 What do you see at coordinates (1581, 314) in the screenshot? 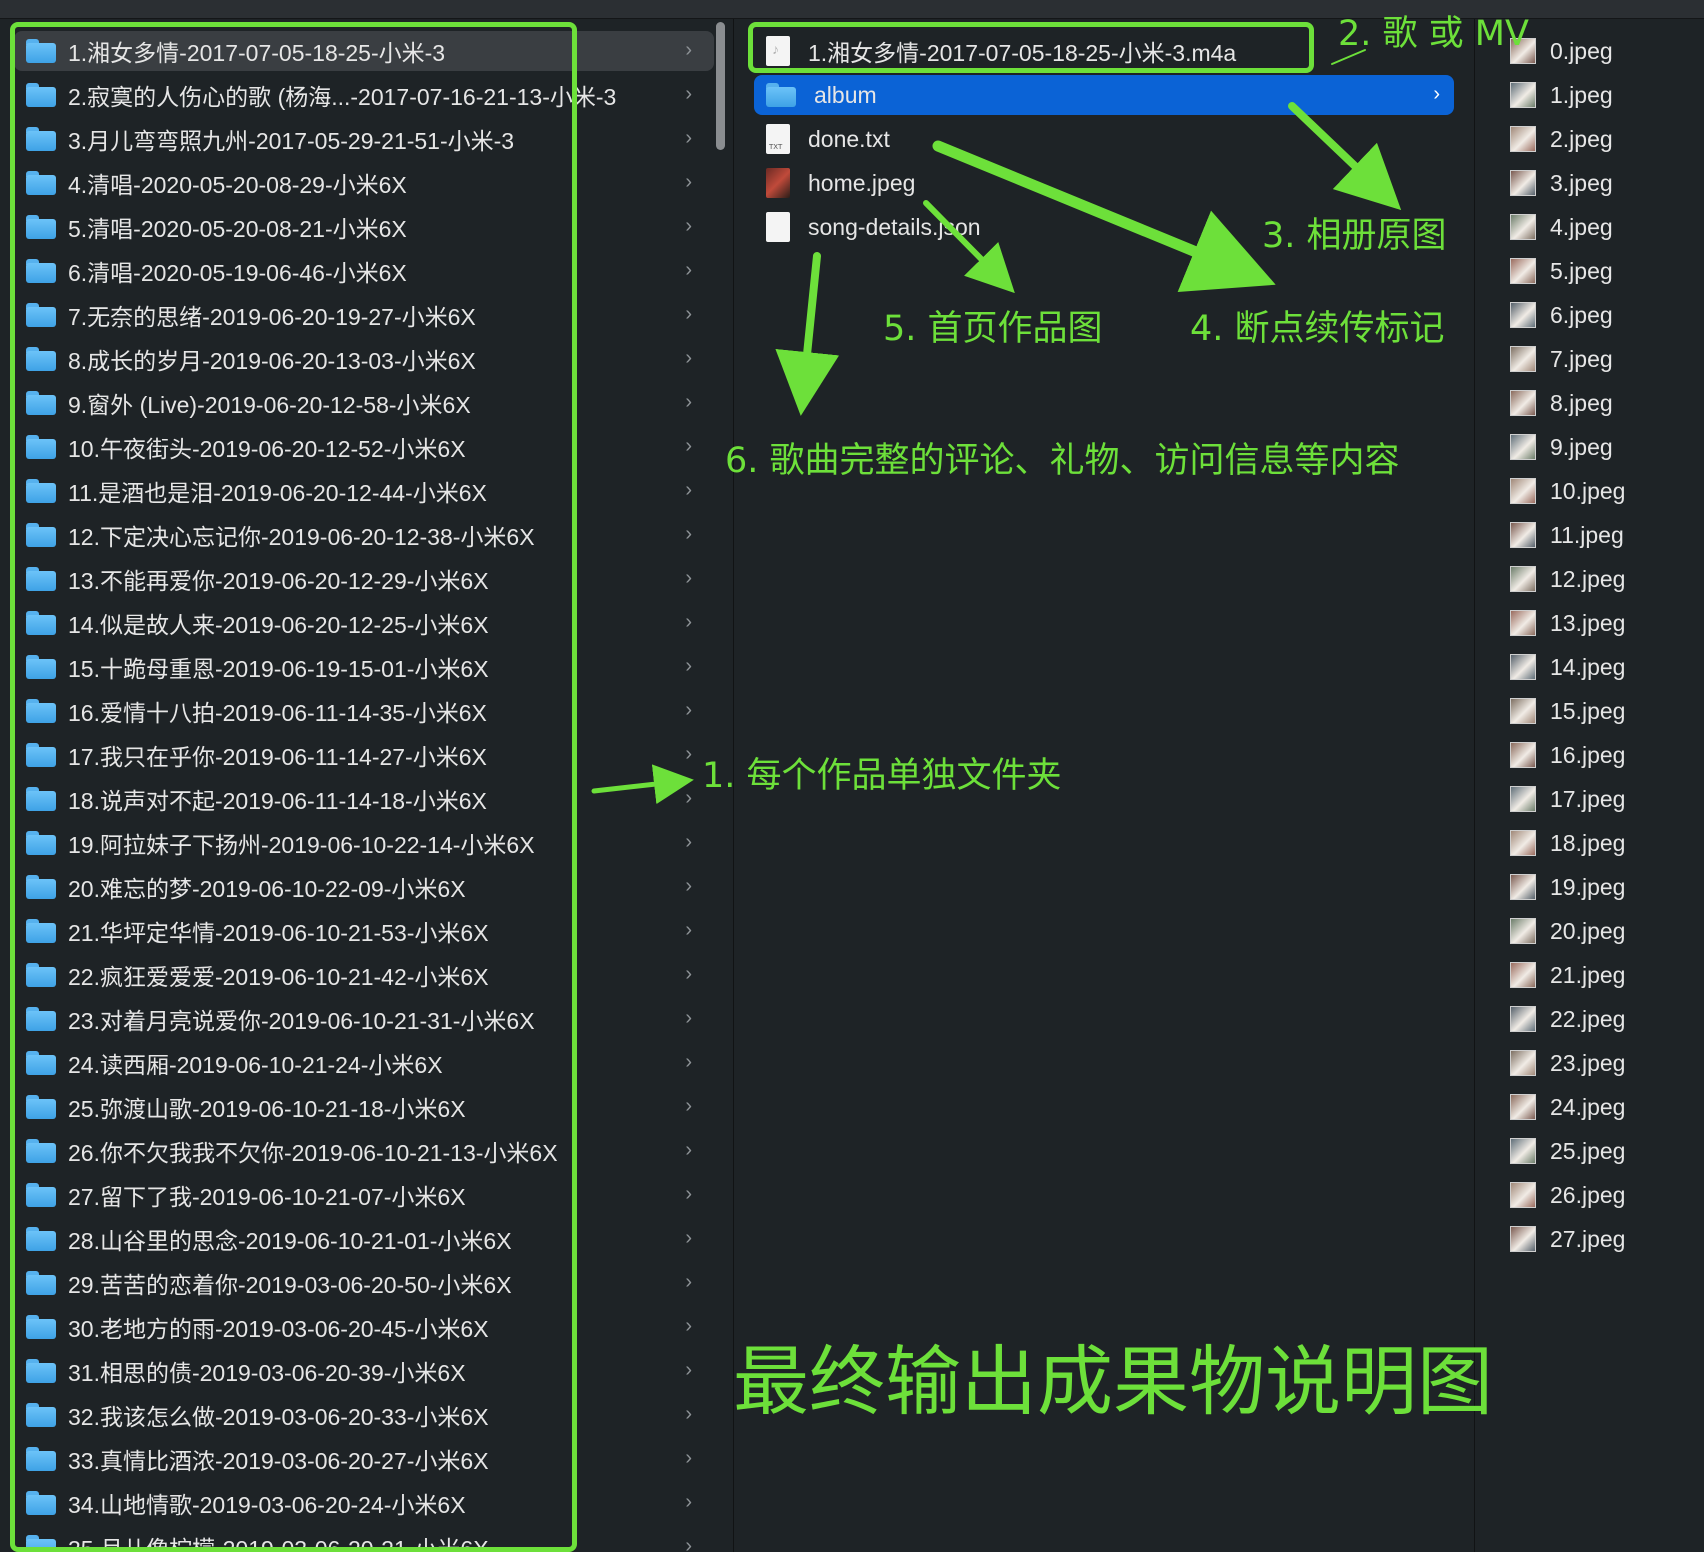
I see `item-label: 6.jpeg` at bounding box center [1581, 314].